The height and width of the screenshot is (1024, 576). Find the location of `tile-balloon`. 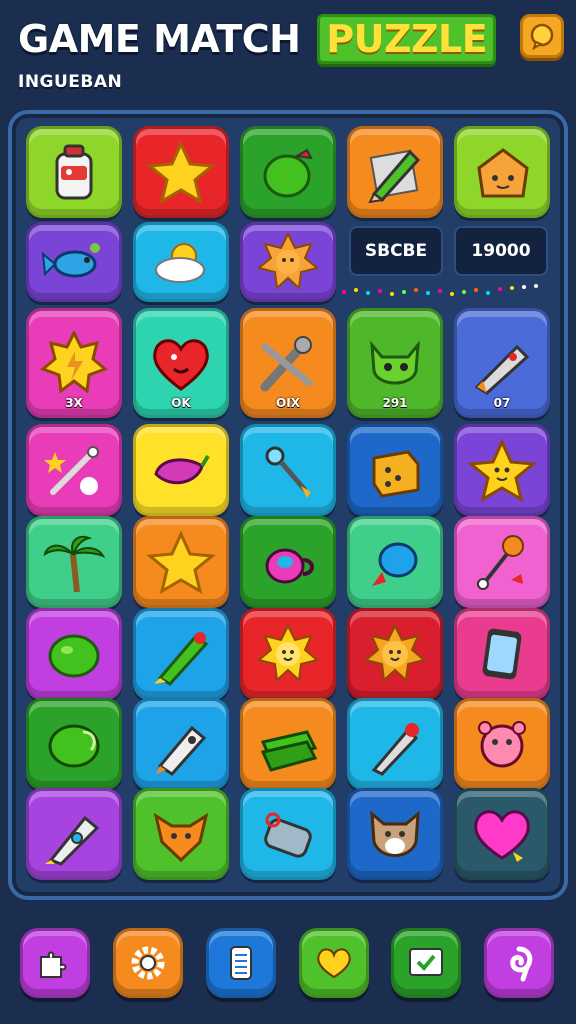

tile-balloon is located at coordinates (395, 562).